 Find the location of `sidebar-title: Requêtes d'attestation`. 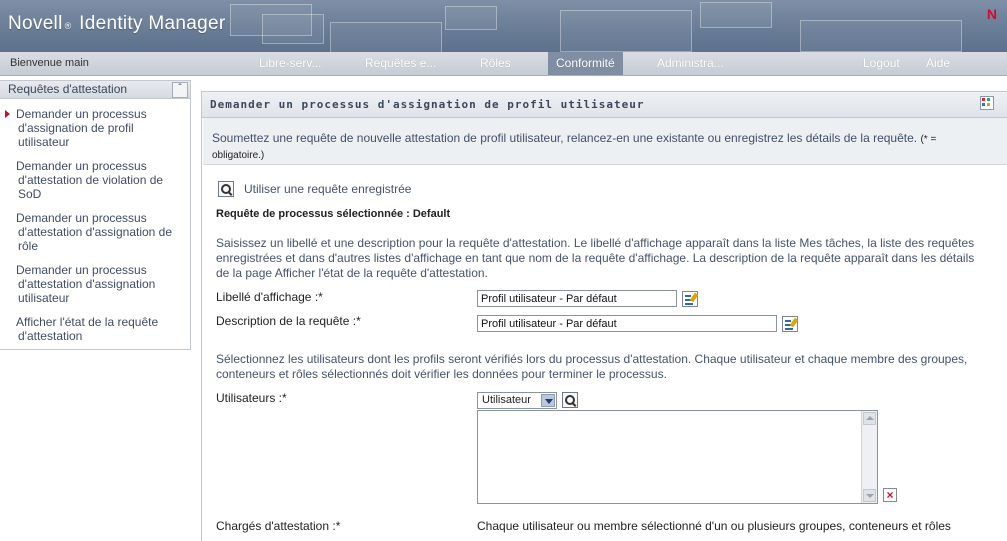

sidebar-title: Requêtes d'attestation is located at coordinates (68, 89).